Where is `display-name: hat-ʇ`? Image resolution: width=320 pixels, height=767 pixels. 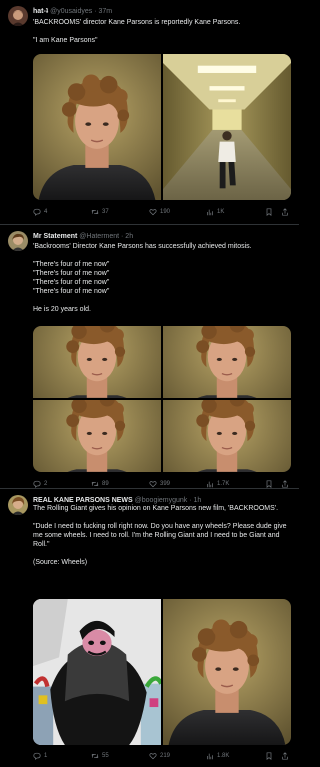 display-name: hat-ʇ is located at coordinates (40, 11).